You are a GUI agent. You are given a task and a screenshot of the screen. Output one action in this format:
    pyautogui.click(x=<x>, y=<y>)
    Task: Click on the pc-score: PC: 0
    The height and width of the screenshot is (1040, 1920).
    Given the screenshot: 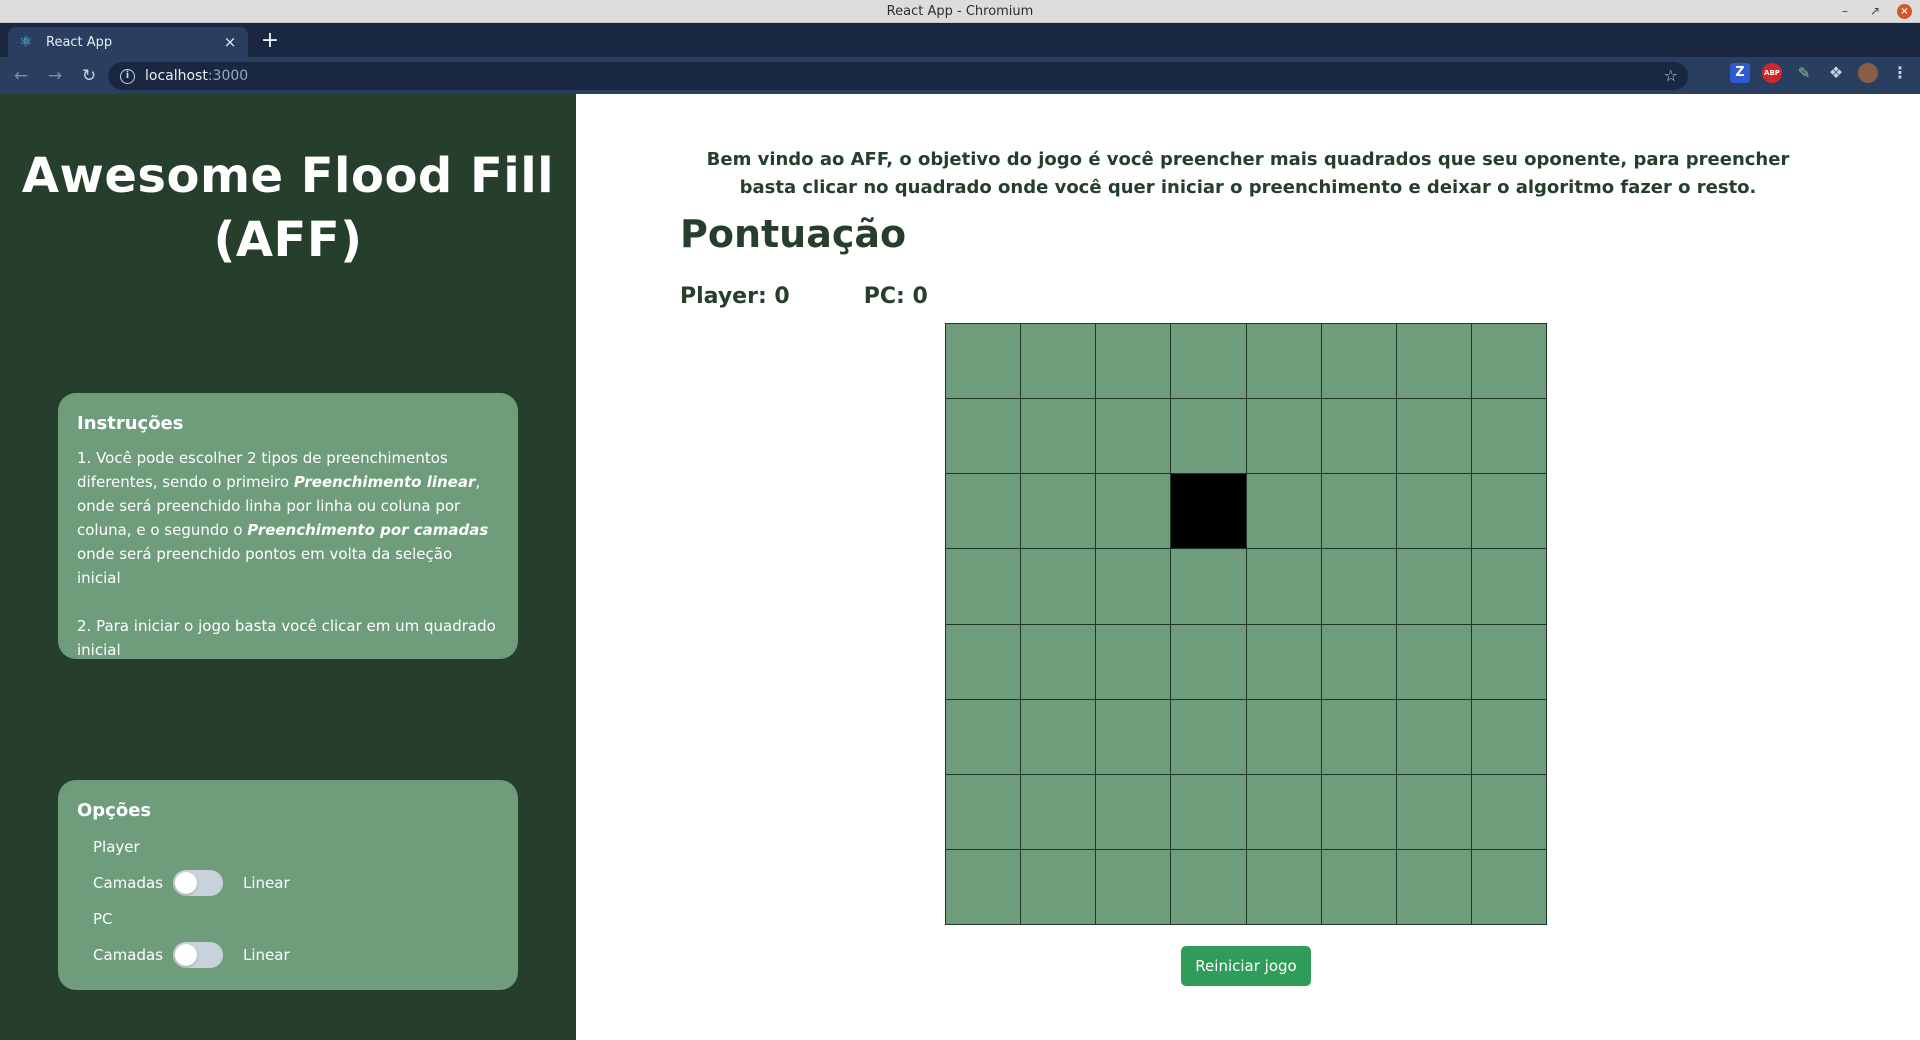 What is the action you would take?
    pyautogui.click(x=895, y=296)
    